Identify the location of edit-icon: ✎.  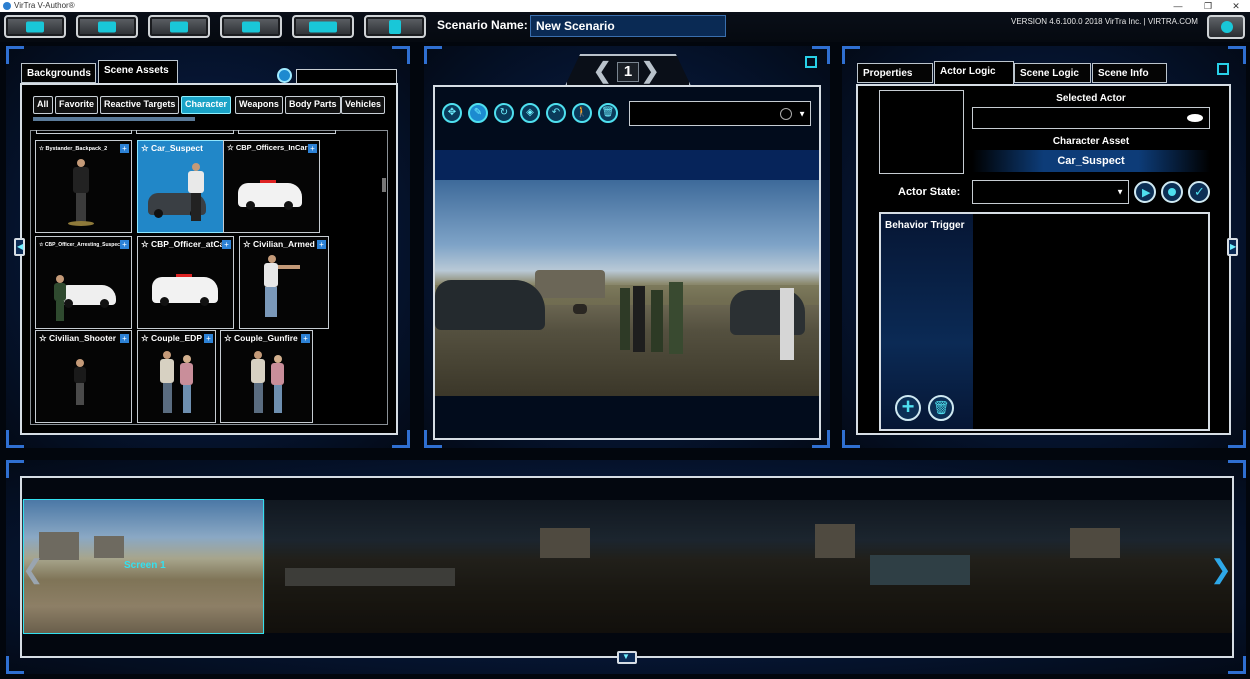
(478, 112).